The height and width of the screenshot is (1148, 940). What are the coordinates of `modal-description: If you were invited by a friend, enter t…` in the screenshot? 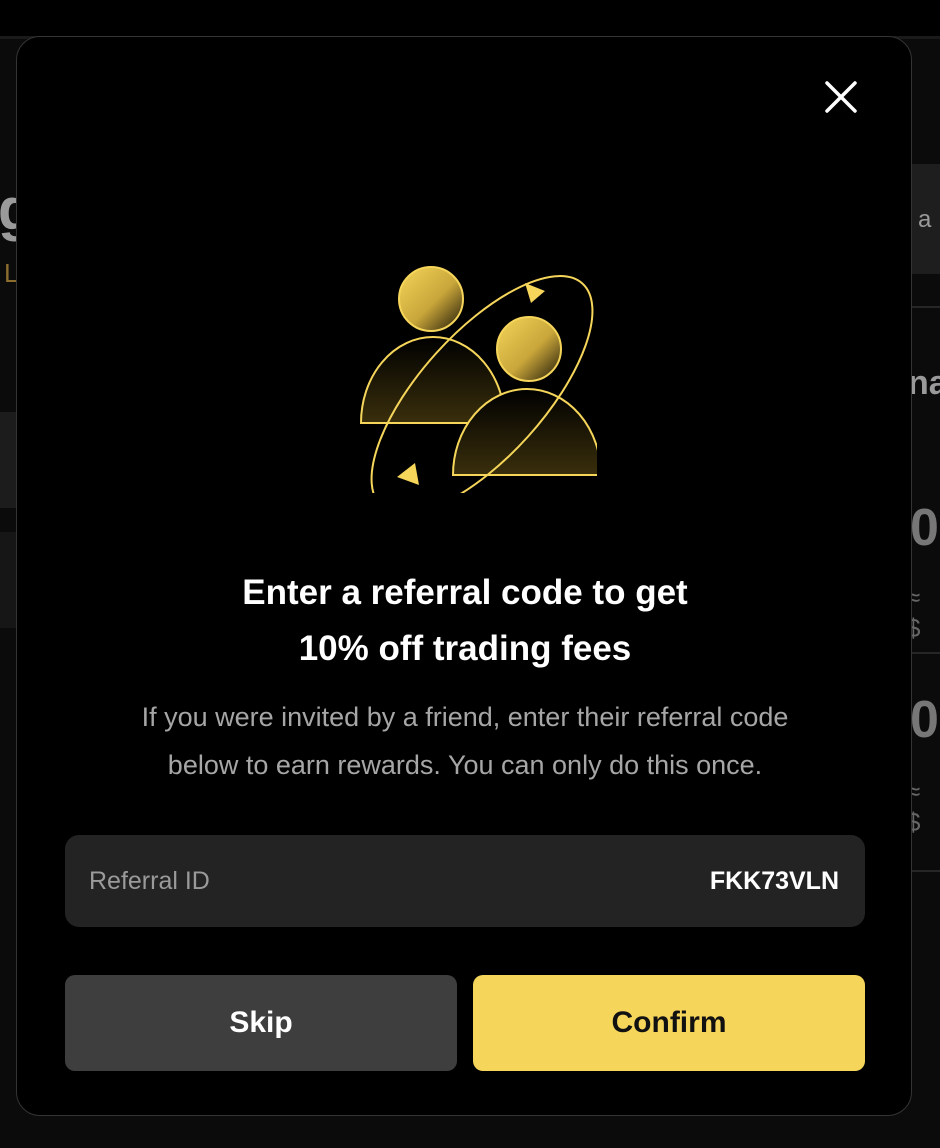 It's located at (465, 741).